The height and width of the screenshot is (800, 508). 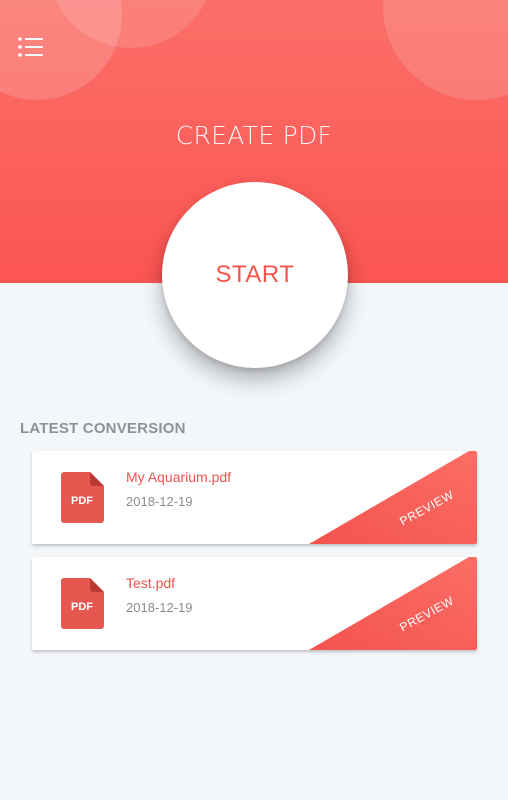 What do you see at coordinates (254, 497) in the screenshot?
I see `conversion-card: PDF My Aquarium.pdf 2018-12-19 PREVIEW` at bounding box center [254, 497].